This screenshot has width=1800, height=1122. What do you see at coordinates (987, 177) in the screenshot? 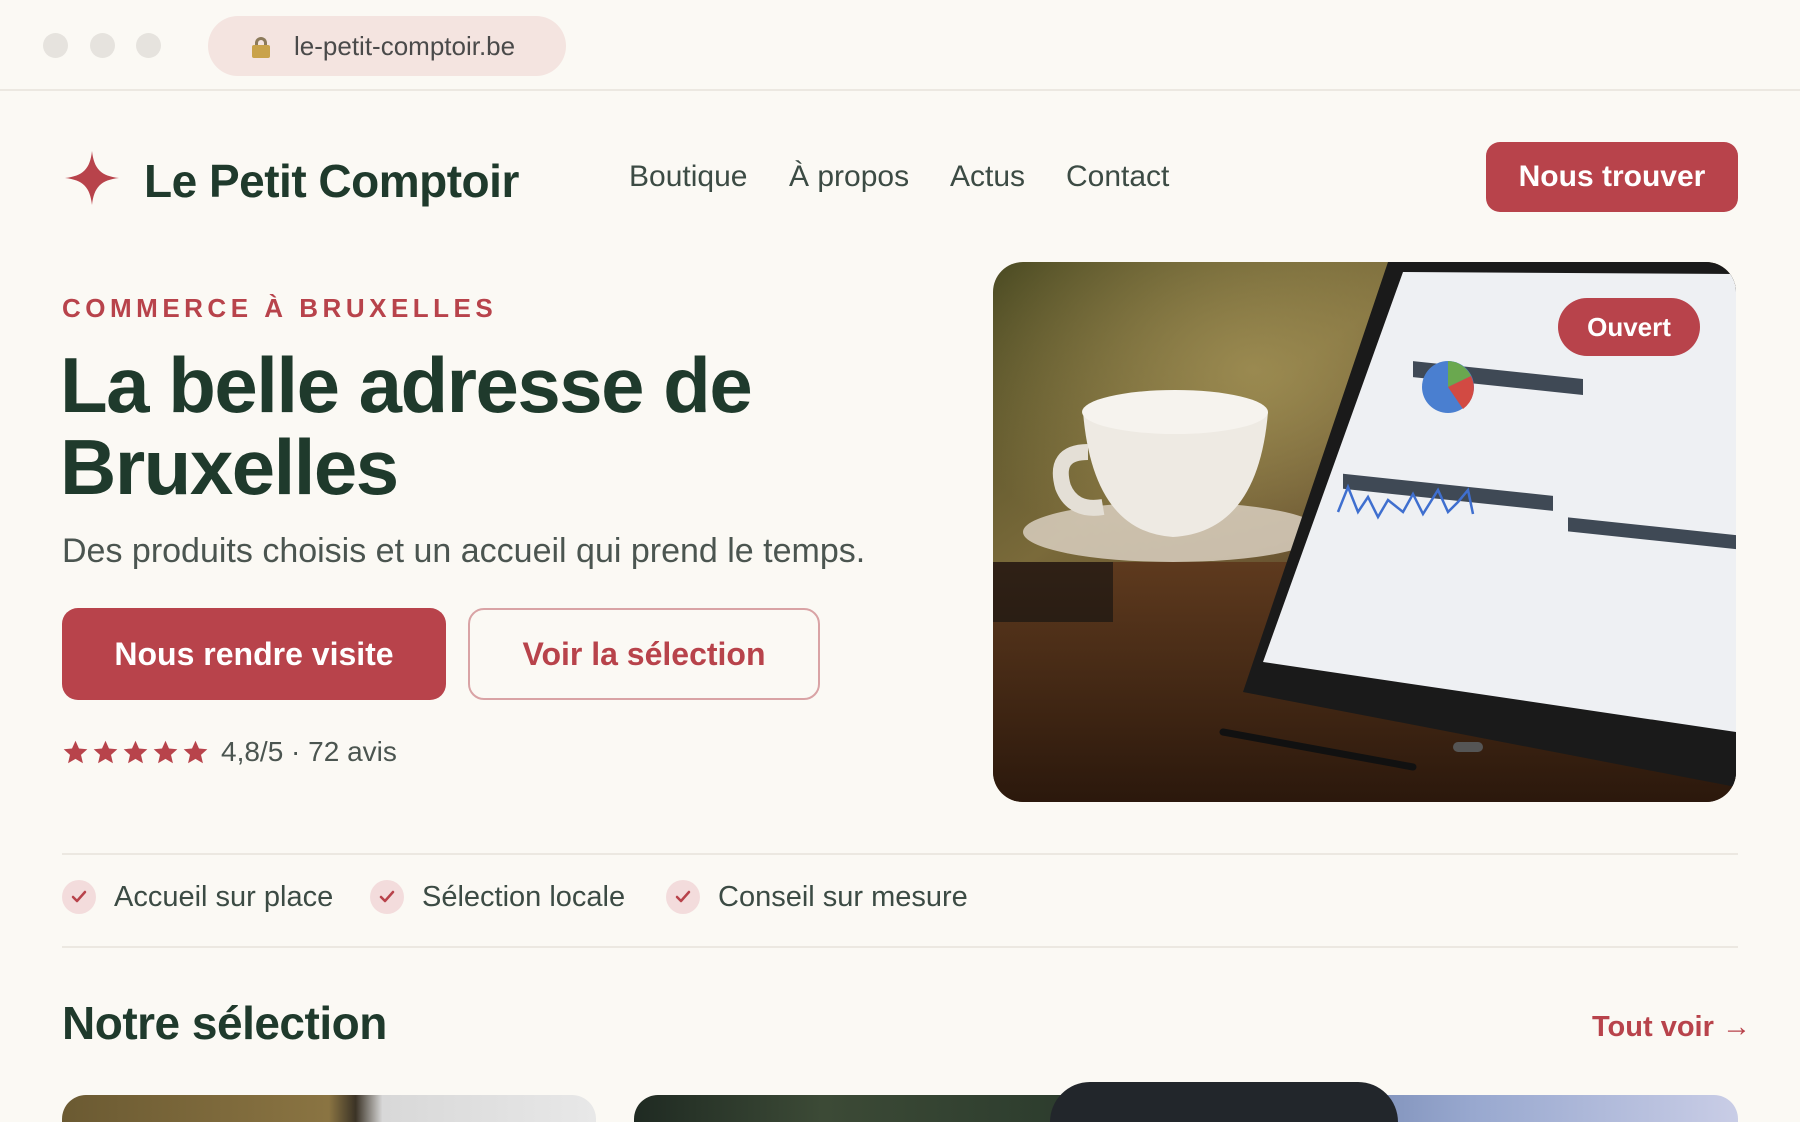
I see `nav-link-actus: Actus` at bounding box center [987, 177].